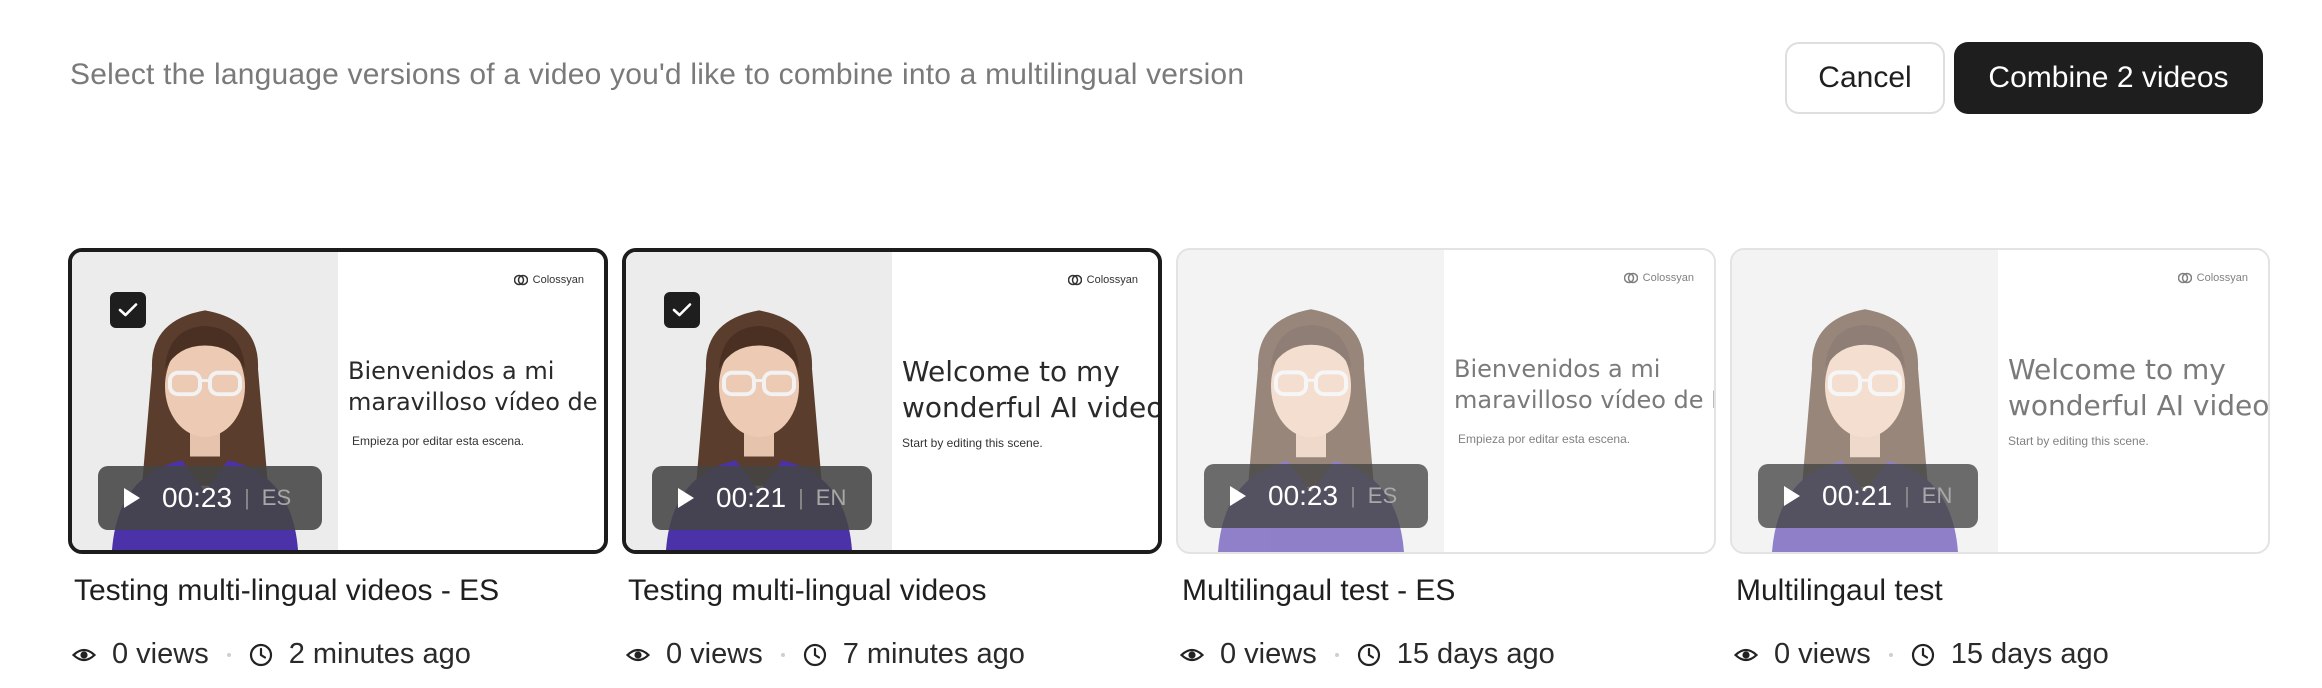 The width and height of the screenshot is (2322, 688). What do you see at coordinates (1585, 384) in the screenshot?
I see `slide-heading: Bienvenidos a mi maravilloso vídeo de IA` at bounding box center [1585, 384].